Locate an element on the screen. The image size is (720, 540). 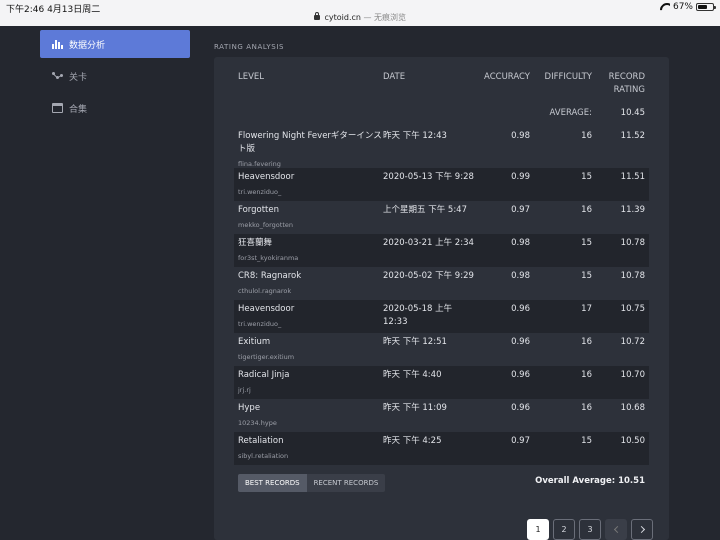
page-button-3: 3 is located at coordinates (590, 529).